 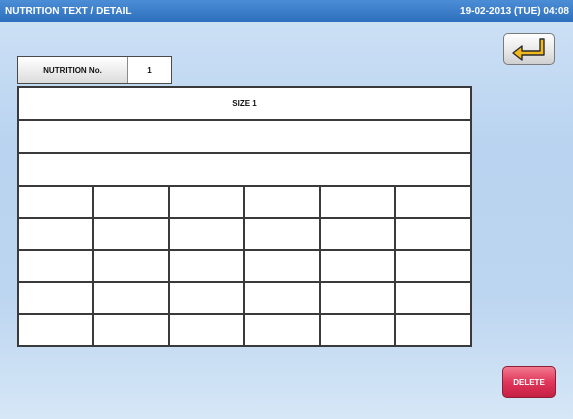 What do you see at coordinates (244, 103) in the screenshot?
I see `size-header-cell: SIZE 1` at bounding box center [244, 103].